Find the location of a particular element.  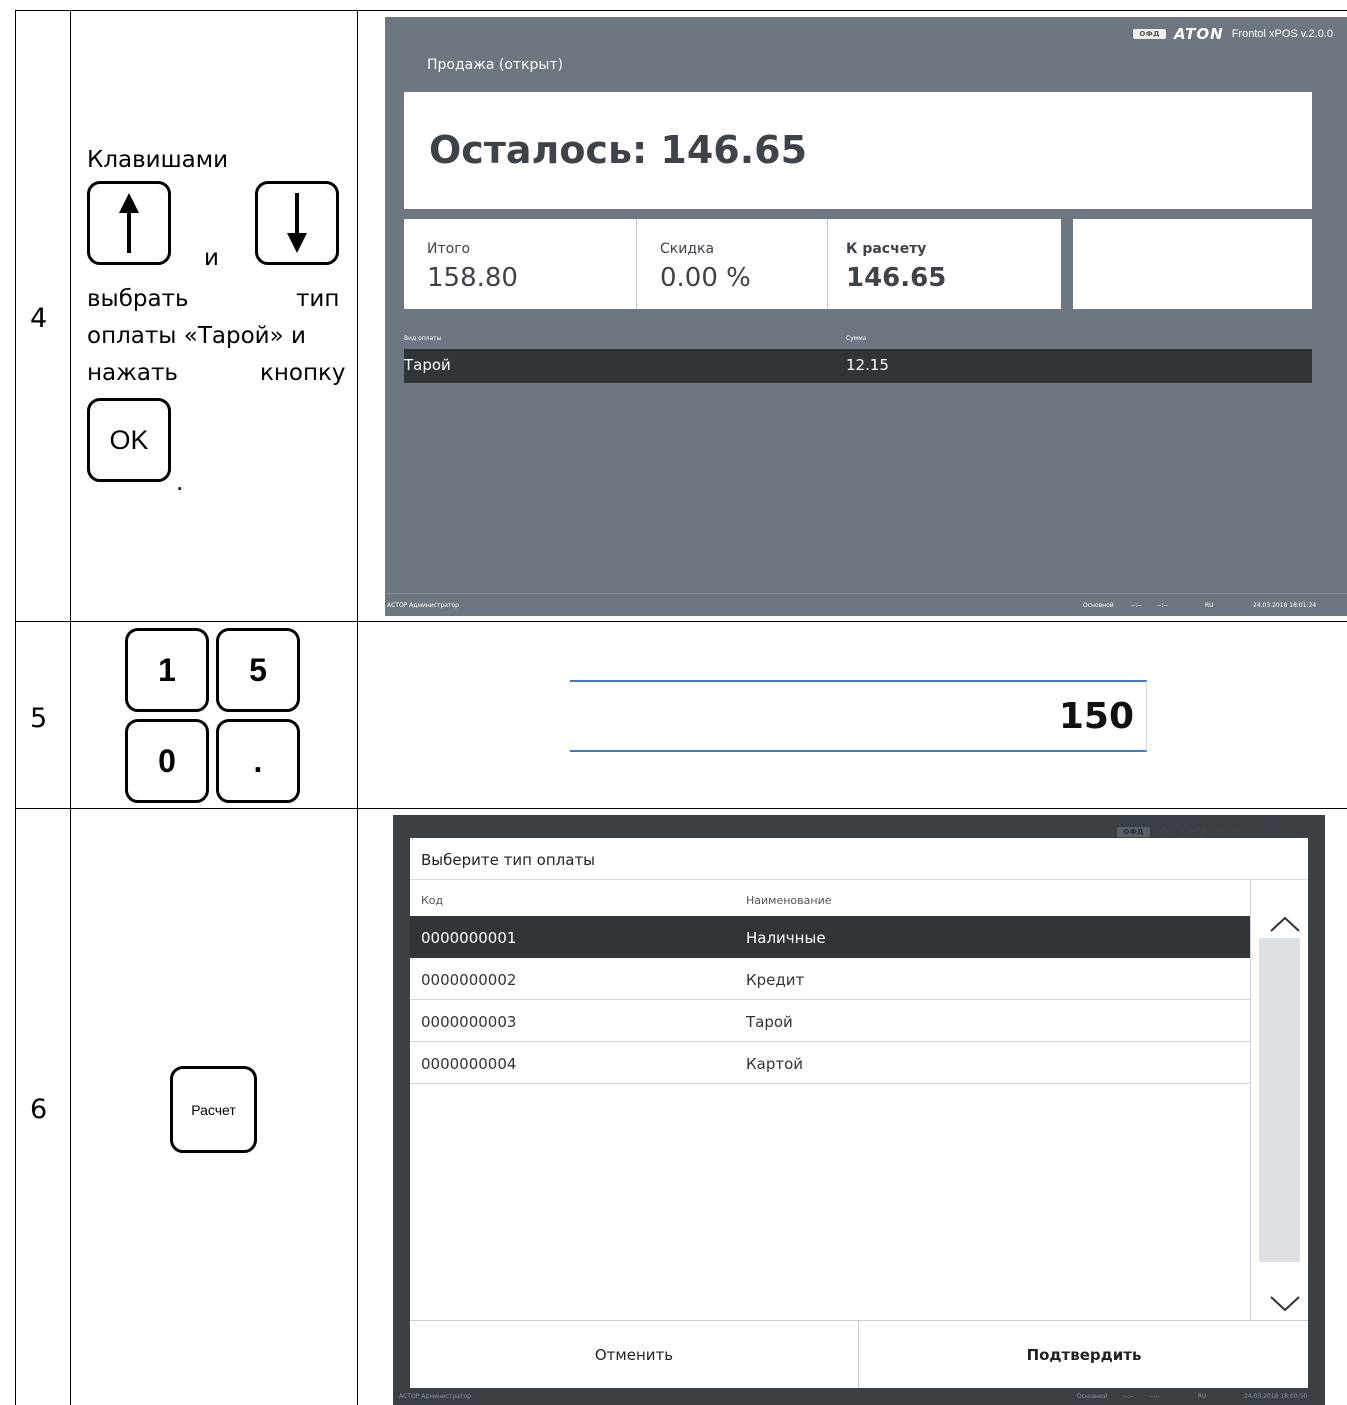

instruction-period: . is located at coordinates (180, 483).